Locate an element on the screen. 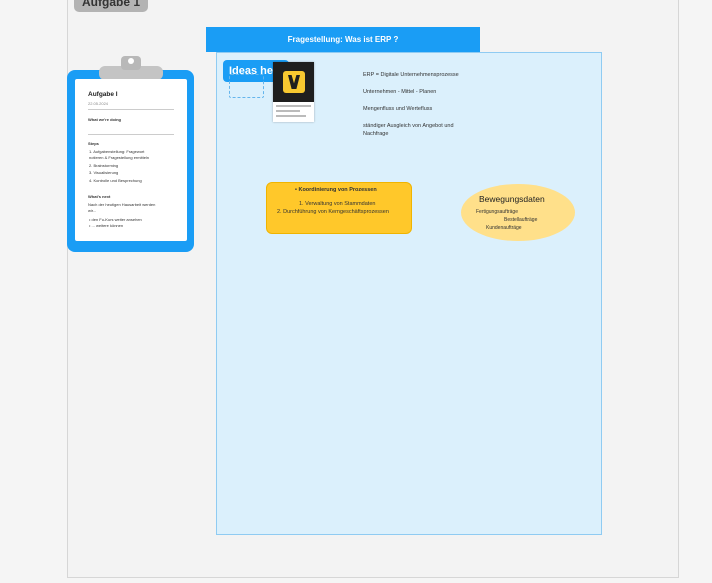  steps-label: Steps is located at coordinates (93, 143).